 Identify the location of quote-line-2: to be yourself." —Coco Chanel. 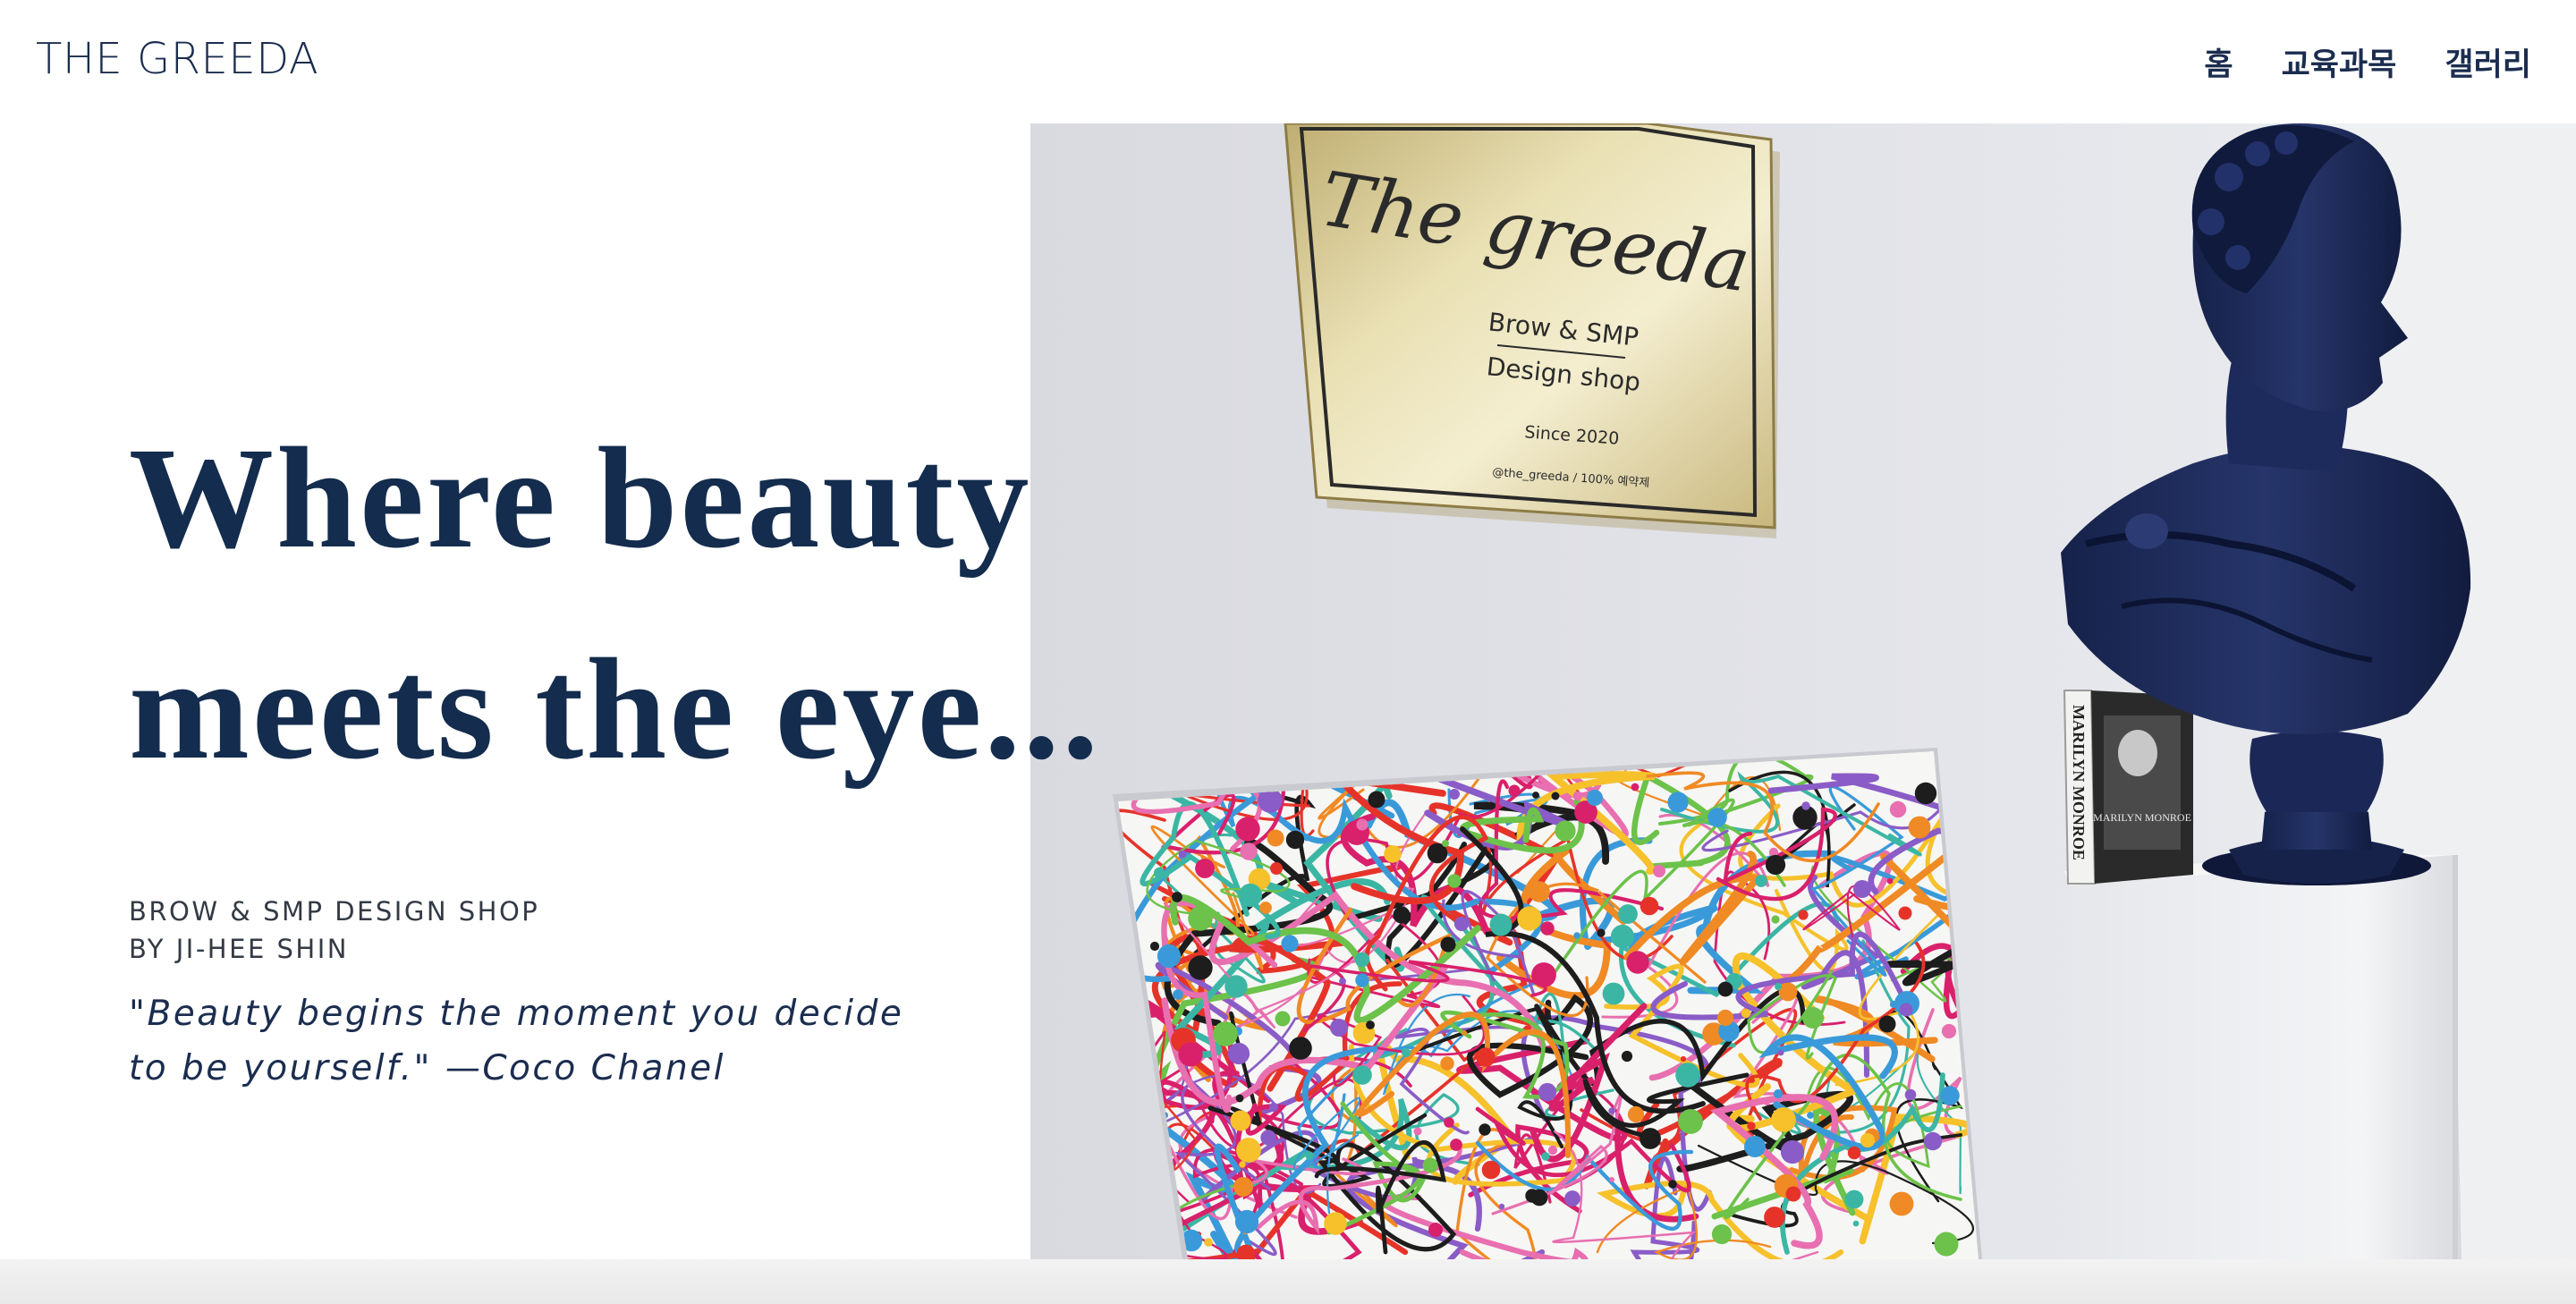
(427, 1068).